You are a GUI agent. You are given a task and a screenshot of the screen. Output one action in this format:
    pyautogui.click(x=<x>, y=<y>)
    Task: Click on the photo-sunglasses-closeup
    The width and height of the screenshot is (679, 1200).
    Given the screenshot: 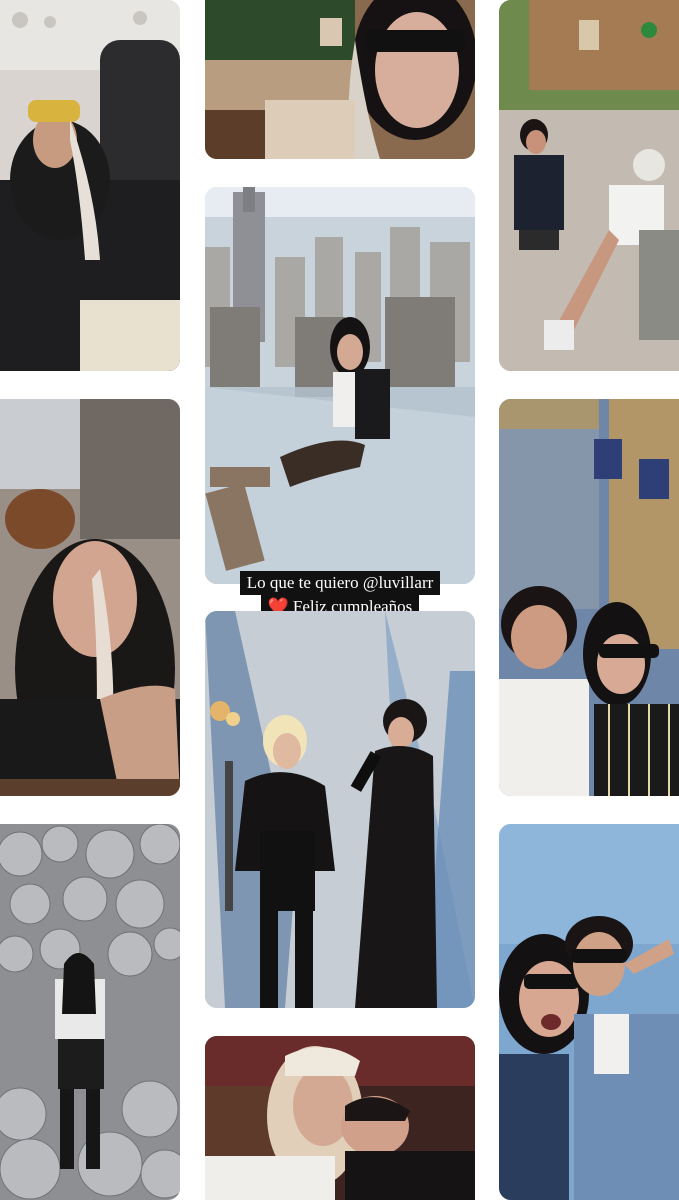 What is the action you would take?
    pyautogui.click(x=340, y=79)
    